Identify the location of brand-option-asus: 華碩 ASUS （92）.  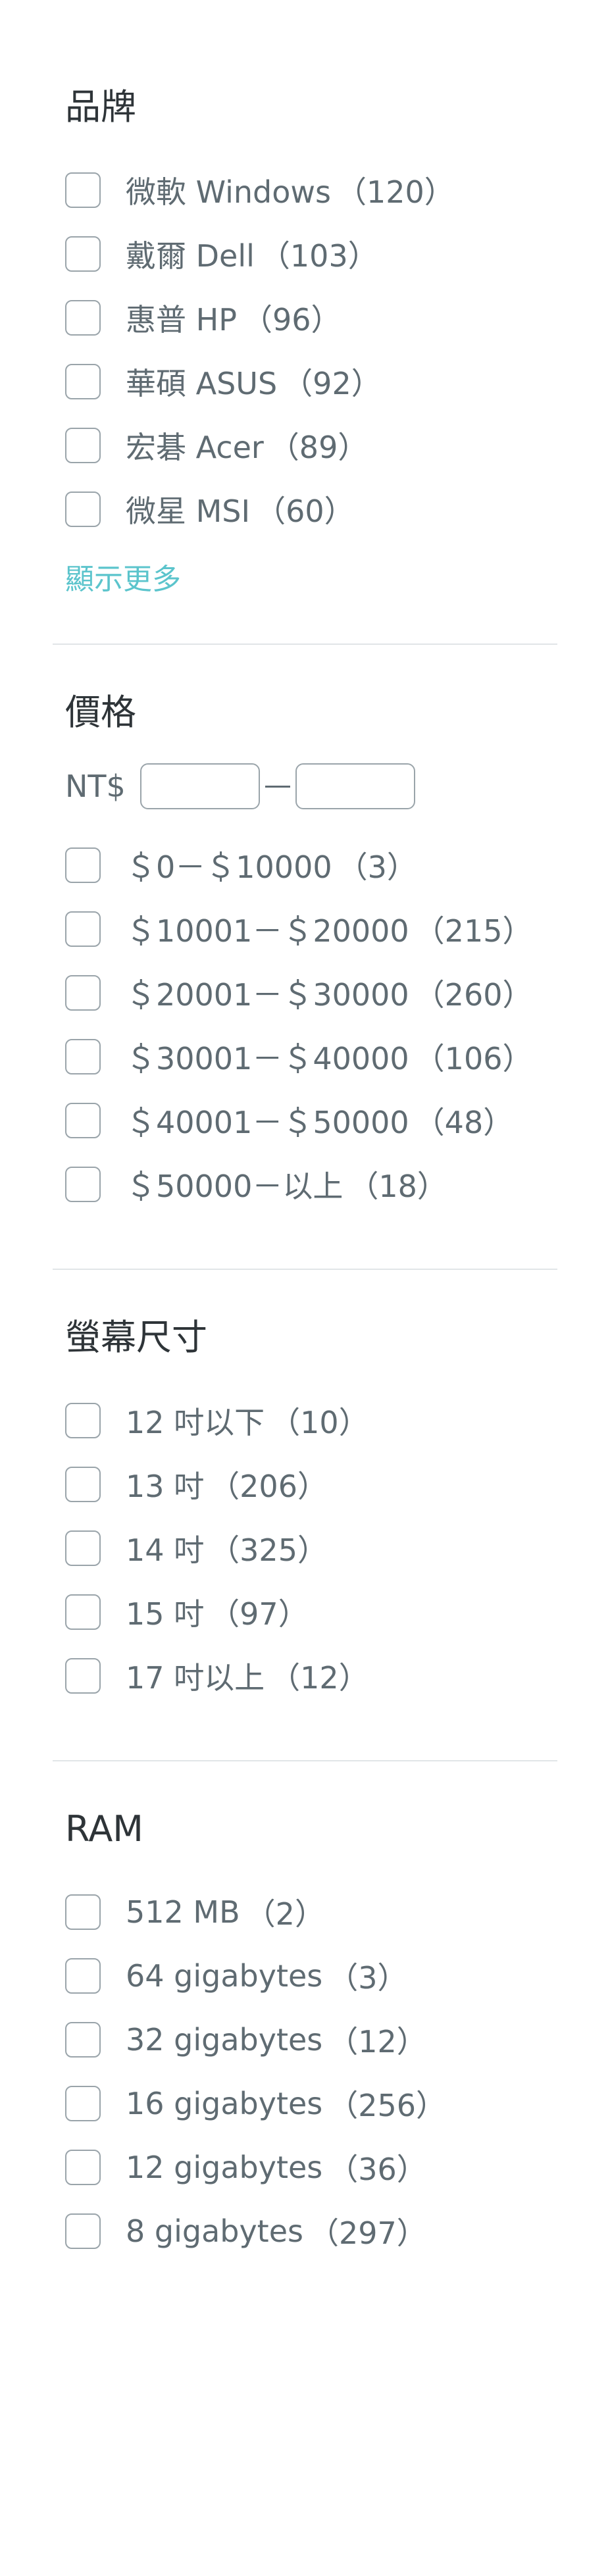
(305, 381).